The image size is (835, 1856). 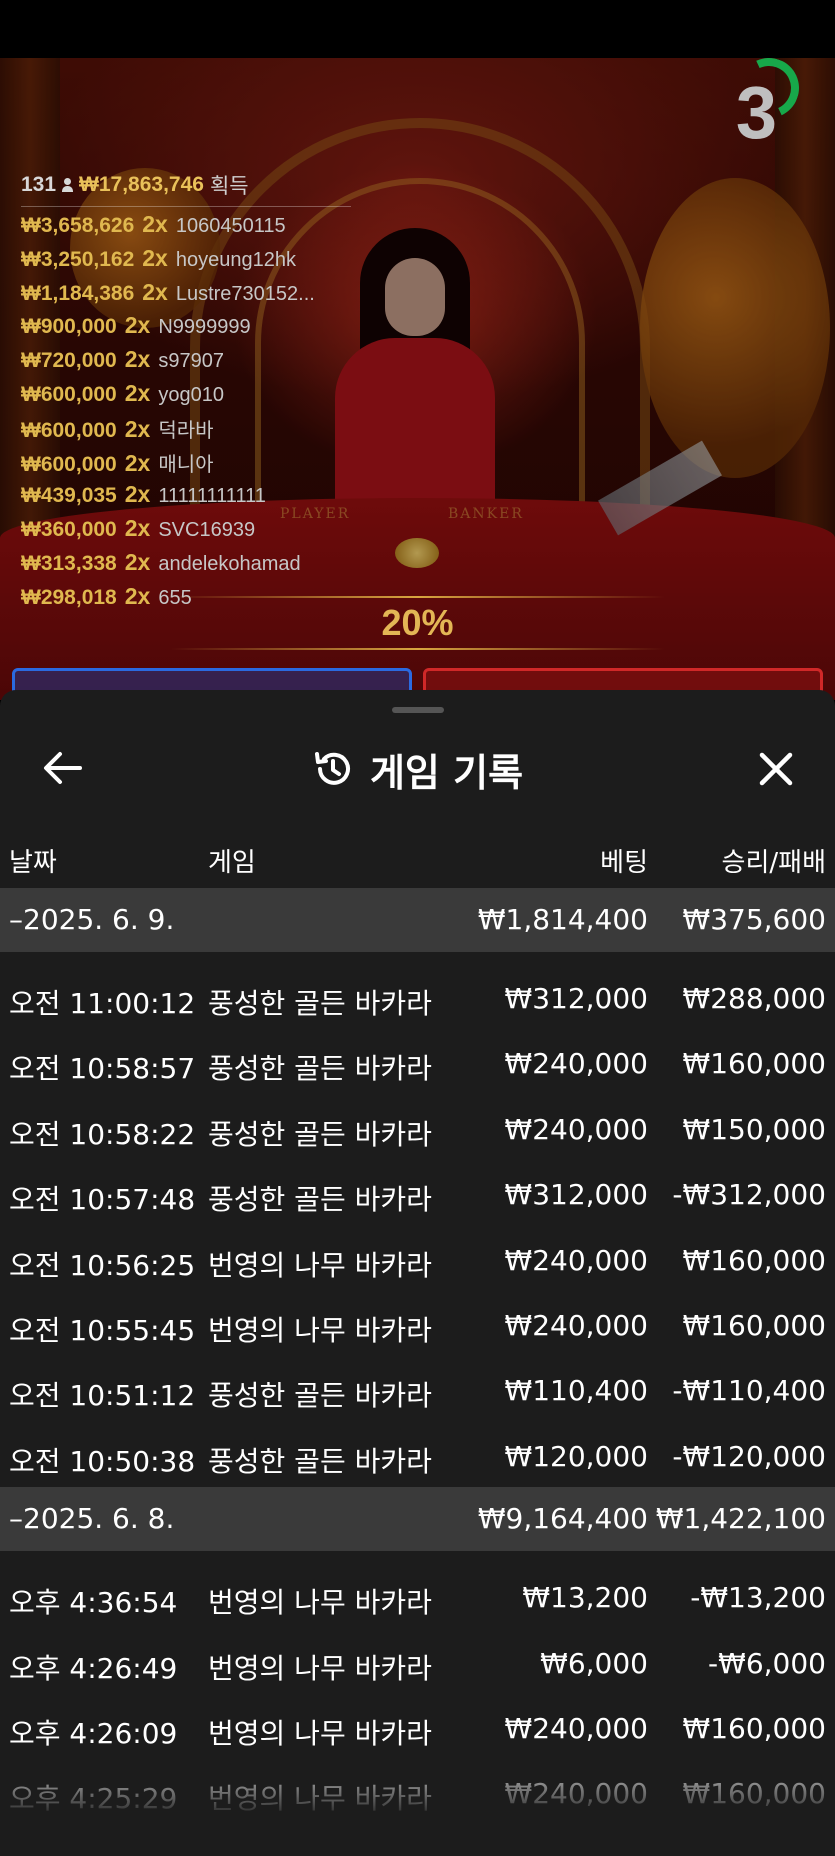 I want to click on sheet-header: 게임 기록, so click(x=417, y=769).